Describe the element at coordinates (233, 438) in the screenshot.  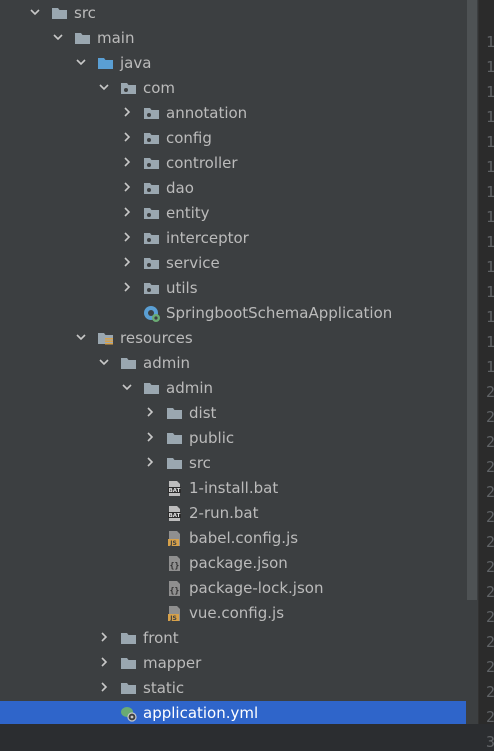
I see `tree-row: public` at that location.